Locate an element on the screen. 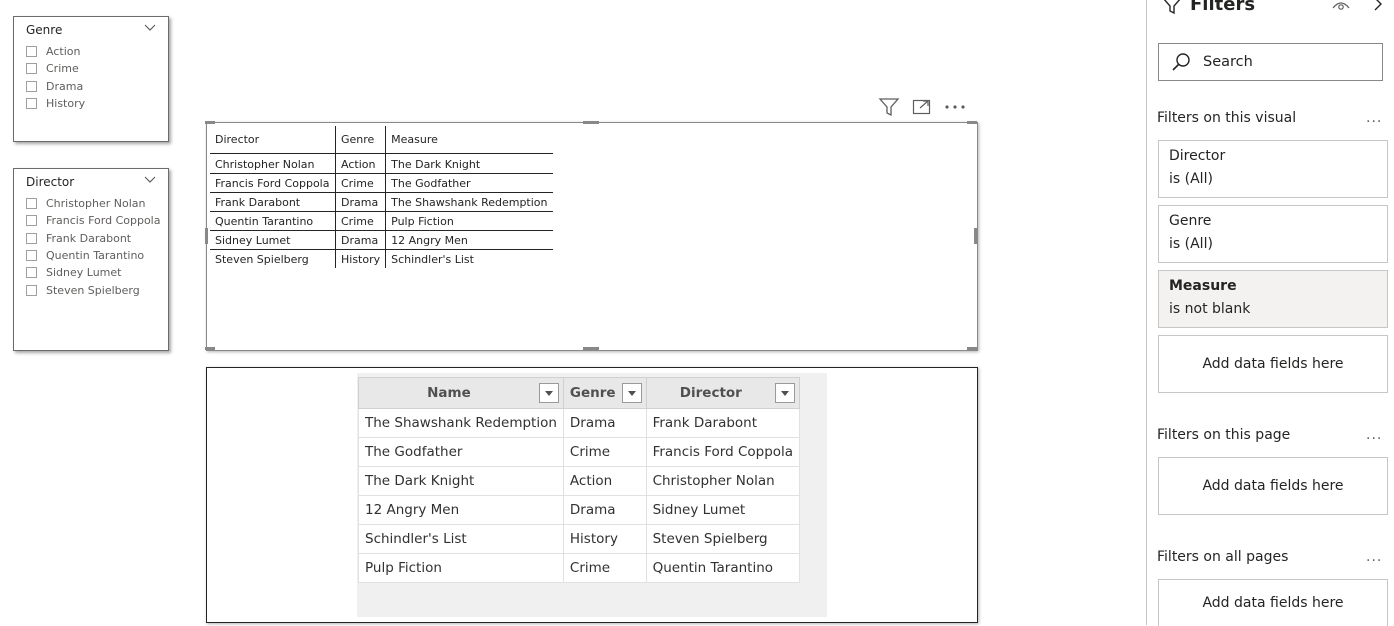  director-option: Steven Spielberg is located at coordinates (93, 289).